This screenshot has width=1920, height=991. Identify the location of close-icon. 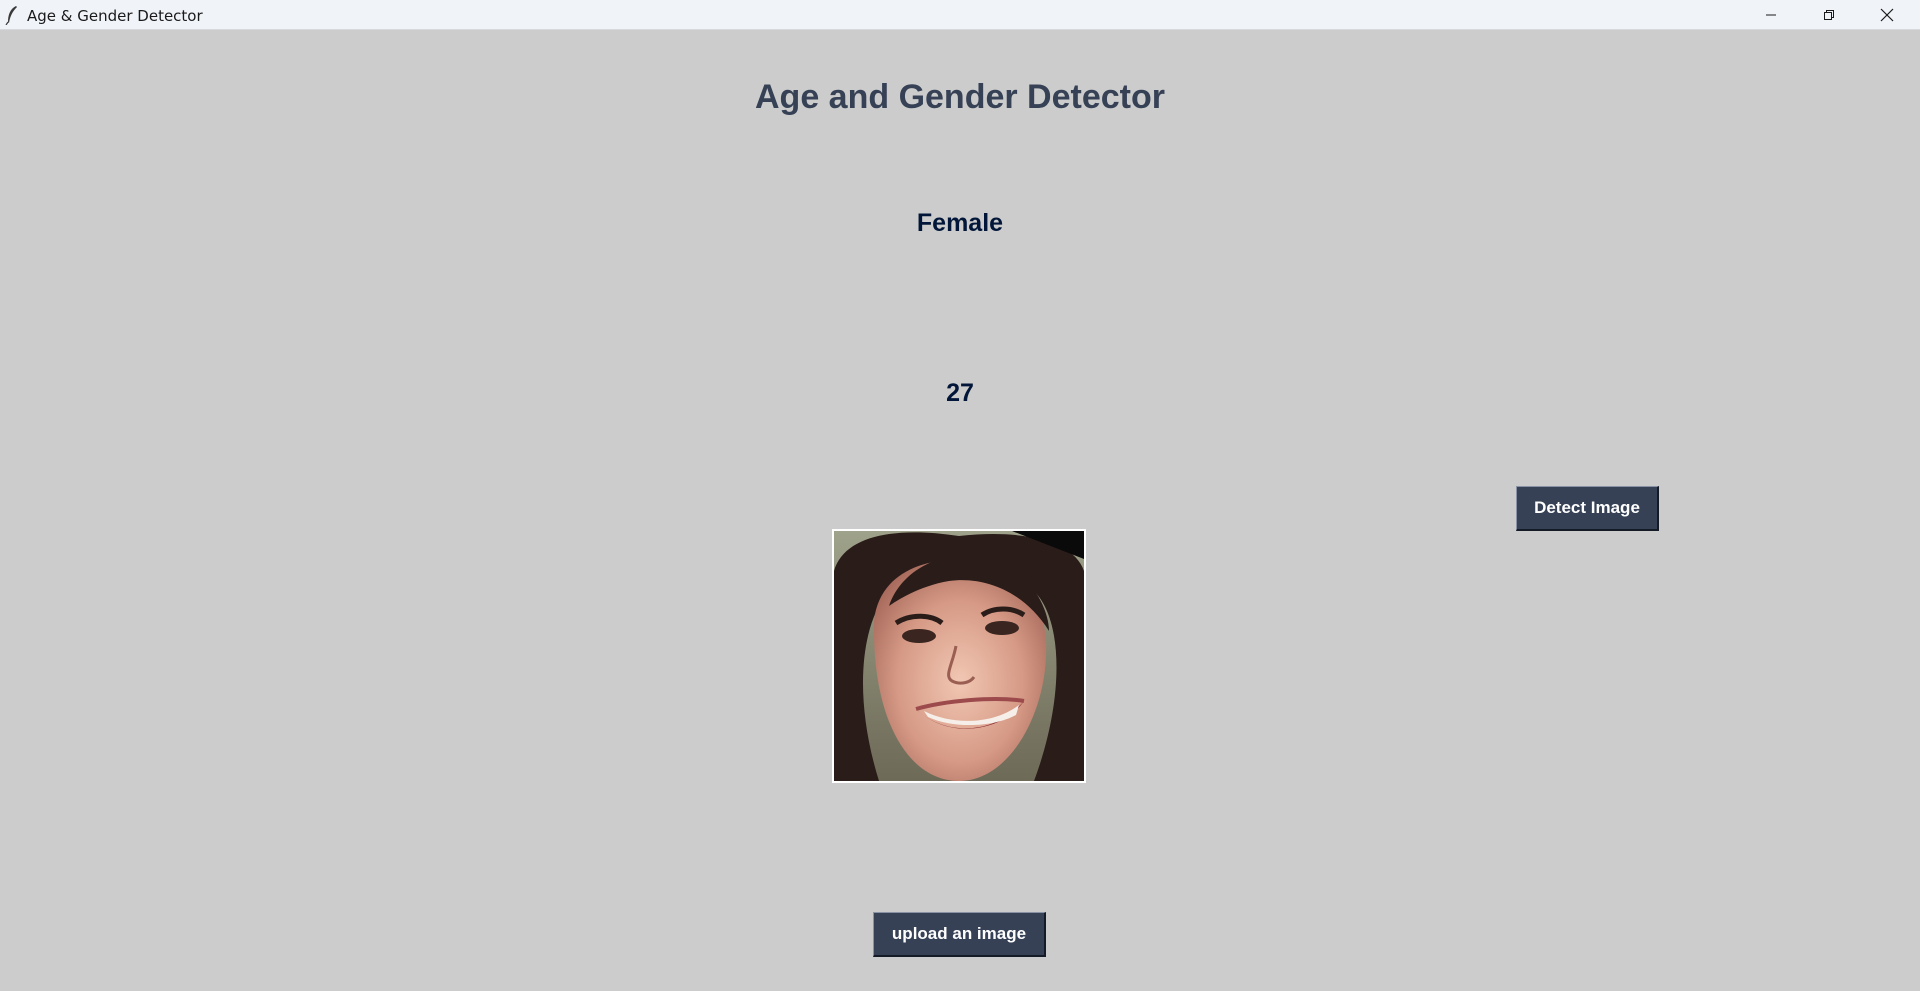
(1887, 14).